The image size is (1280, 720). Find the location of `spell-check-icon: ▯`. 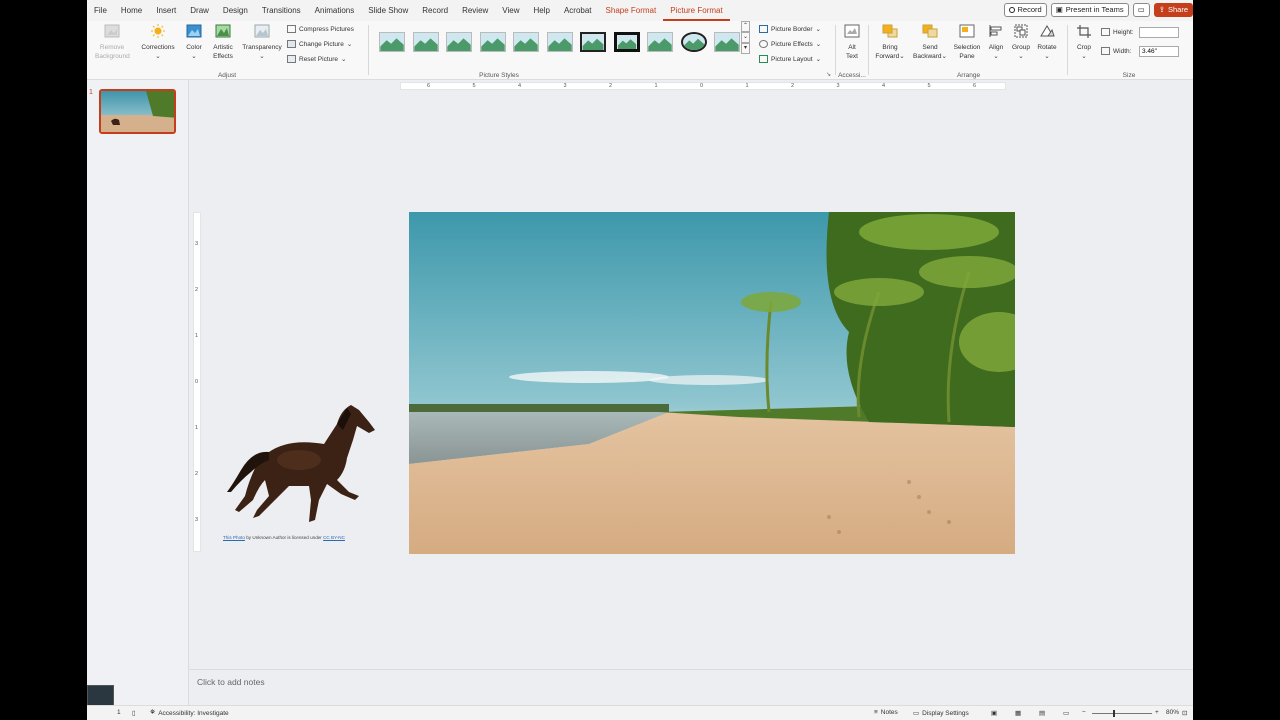

spell-check-icon: ▯ is located at coordinates (134, 713).